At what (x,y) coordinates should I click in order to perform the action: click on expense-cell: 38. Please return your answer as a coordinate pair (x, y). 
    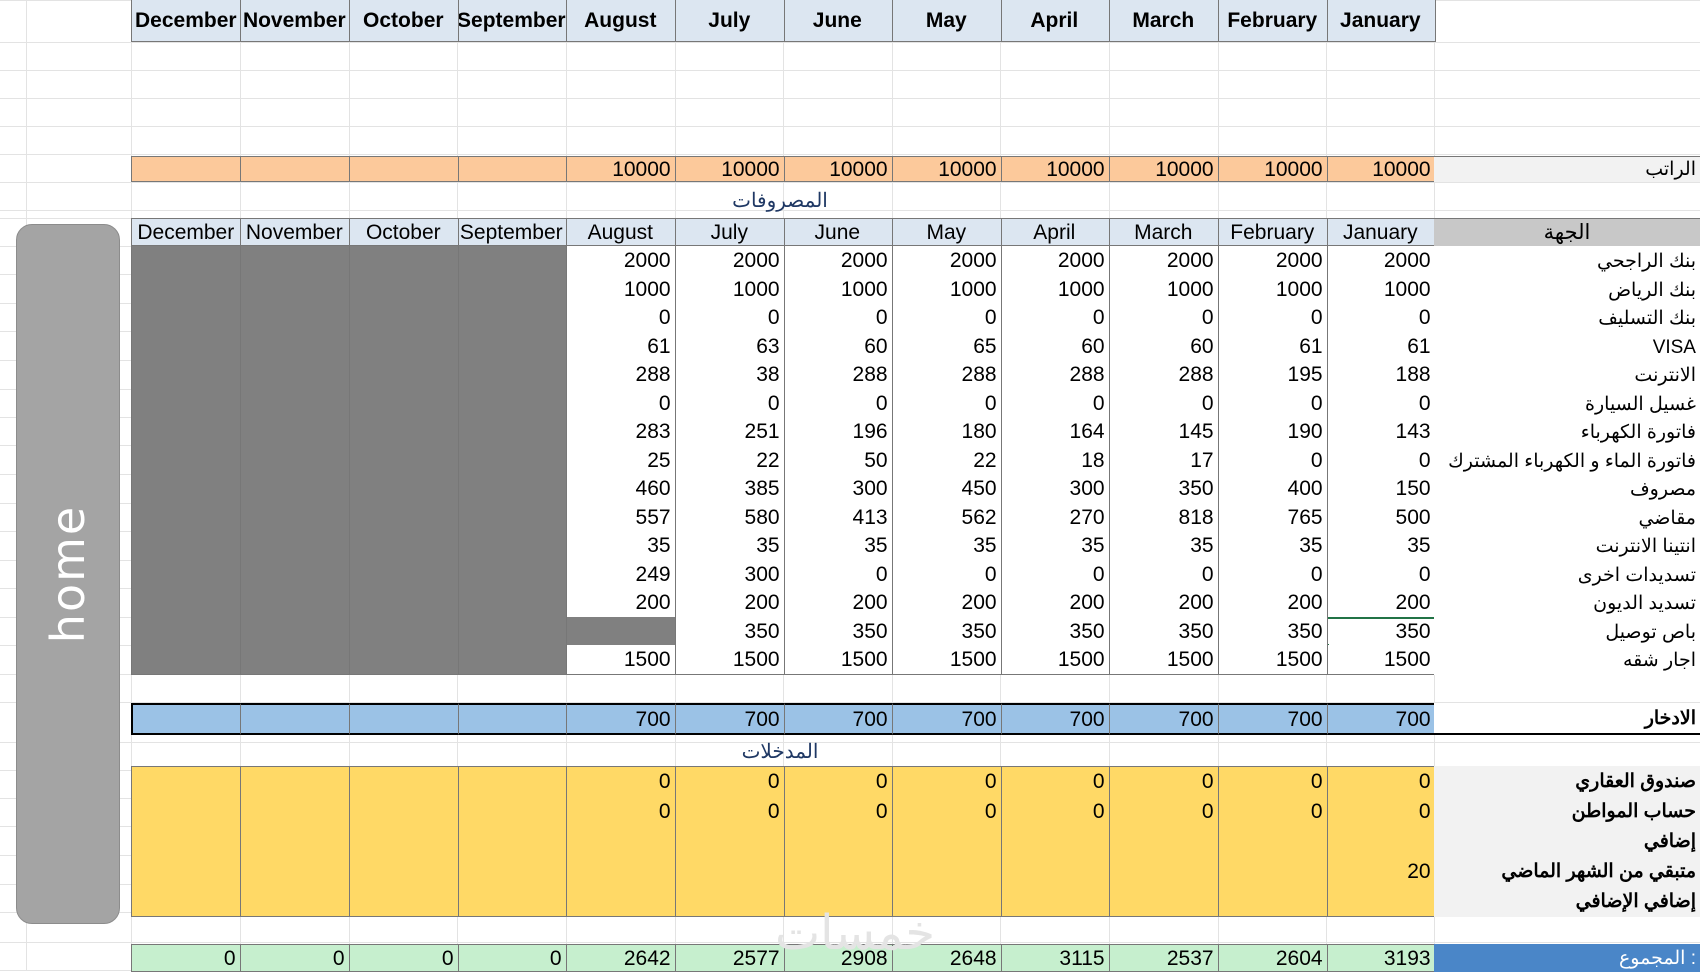
    Looking at the image, I should click on (730, 375).